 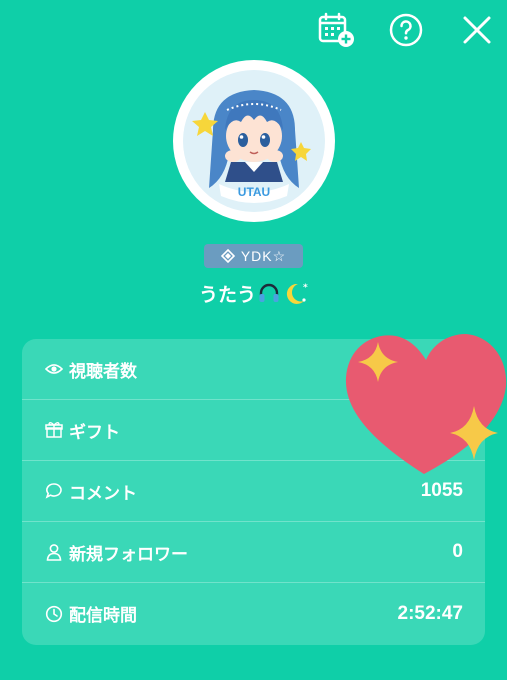 What do you see at coordinates (253, 613) in the screenshot?
I see `stats-row-duration: 配信時間 2:52:47` at bounding box center [253, 613].